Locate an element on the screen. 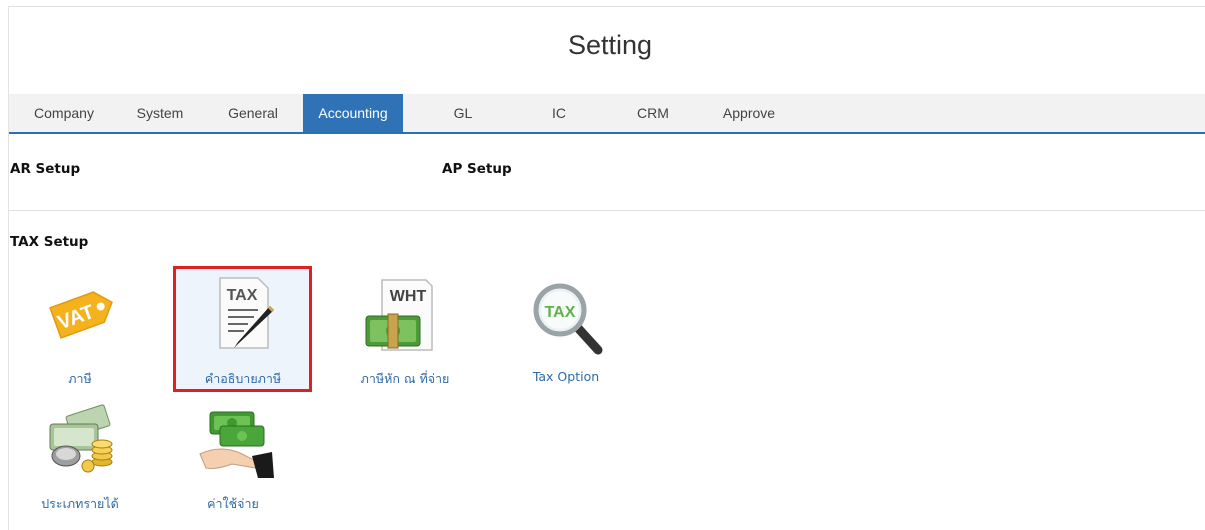  tab-company: Company is located at coordinates (64, 113).